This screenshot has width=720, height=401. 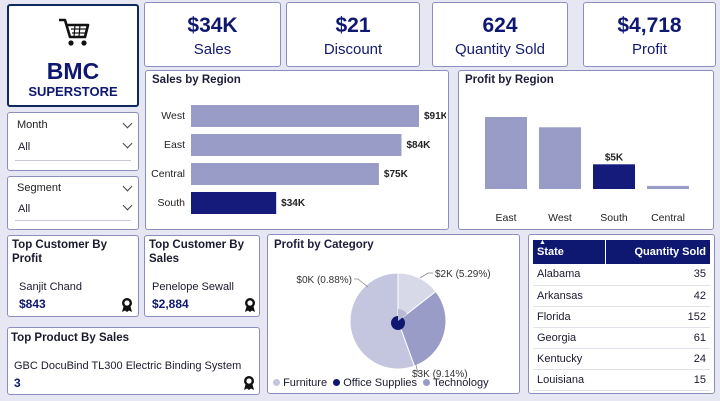 I want to click on legend-office-supplies: Office Supplies, so click(x=380, y=383).